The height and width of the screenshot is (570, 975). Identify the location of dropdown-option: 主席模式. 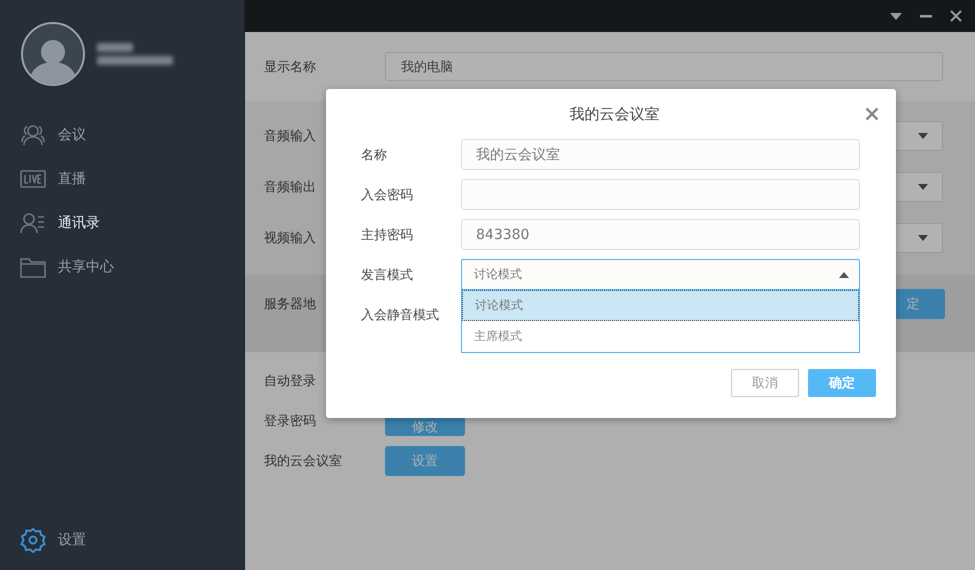
(660, 336).